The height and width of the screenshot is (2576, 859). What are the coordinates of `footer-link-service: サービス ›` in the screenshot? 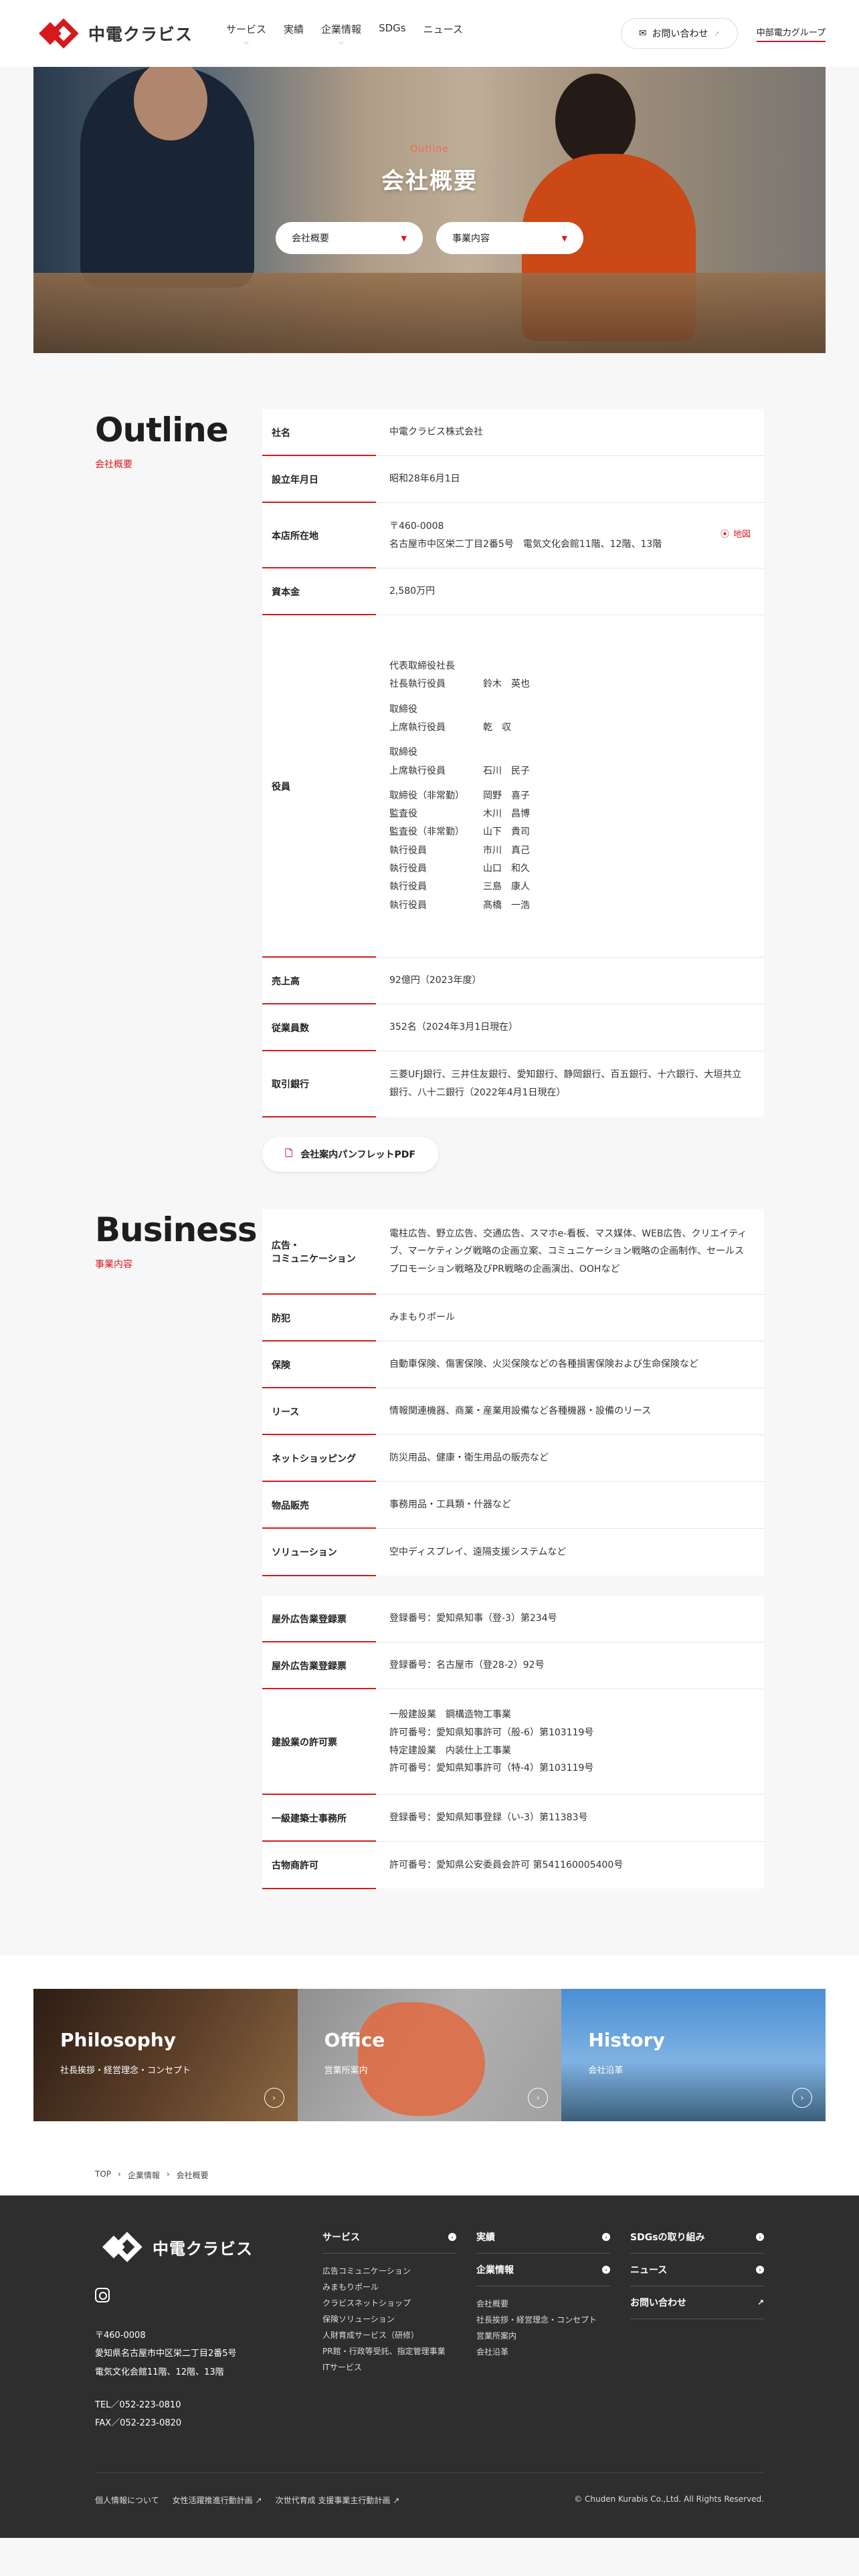 It's located at (389, 2242).